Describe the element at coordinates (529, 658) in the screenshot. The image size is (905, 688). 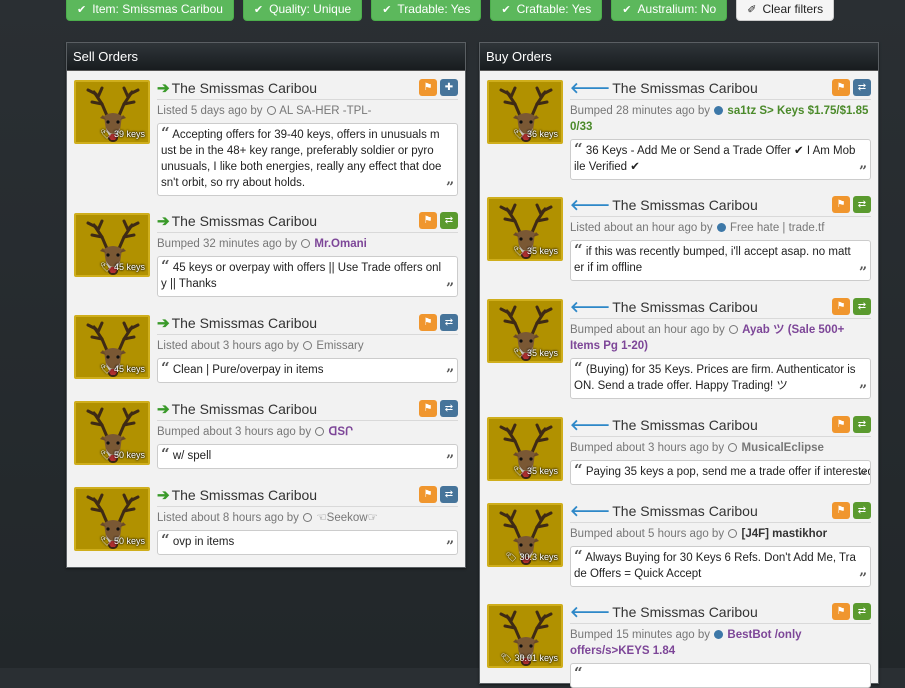
I see `price-tag: 🏷 30.01 keys` at that location.